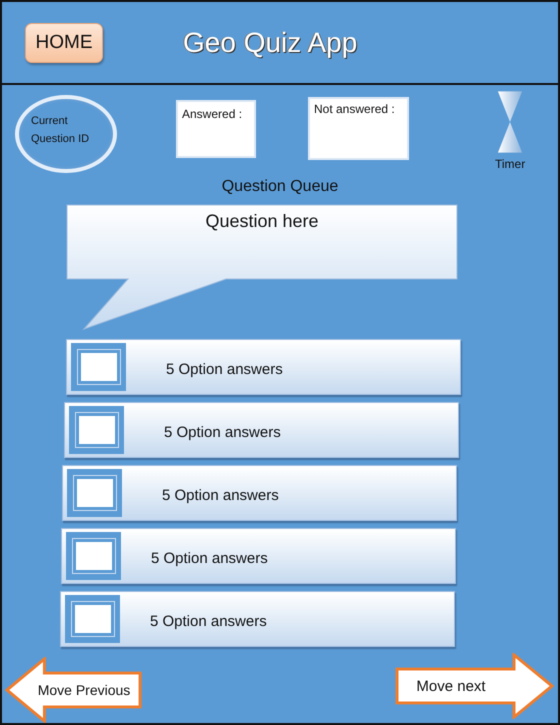 This screenshot has height=725, width=560. I want to click on move-next-button: Move next, so click(474, 686).